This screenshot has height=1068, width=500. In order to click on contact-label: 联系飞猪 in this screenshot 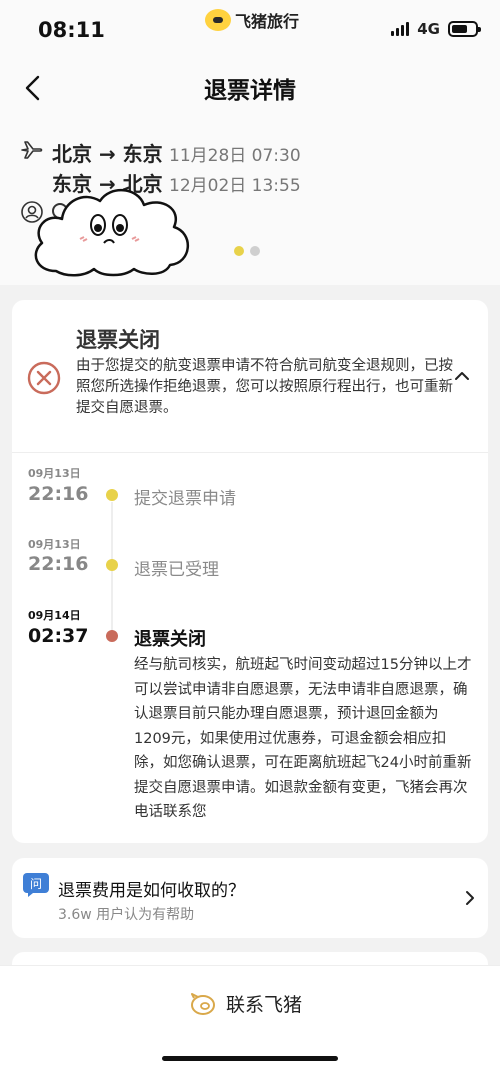, I will do `click(264, 1005)`.